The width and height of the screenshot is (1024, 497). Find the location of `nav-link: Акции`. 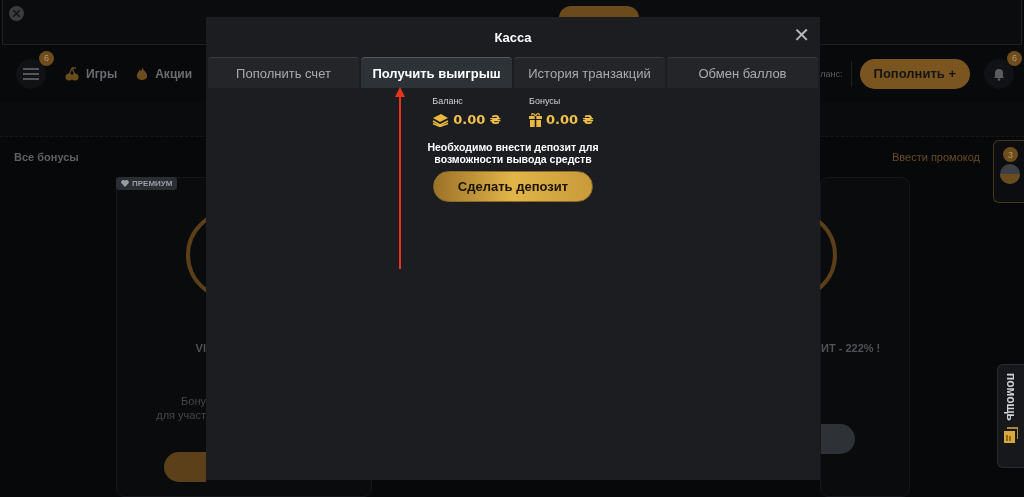

nav-link: Акции is located at coordinates (163, 73).